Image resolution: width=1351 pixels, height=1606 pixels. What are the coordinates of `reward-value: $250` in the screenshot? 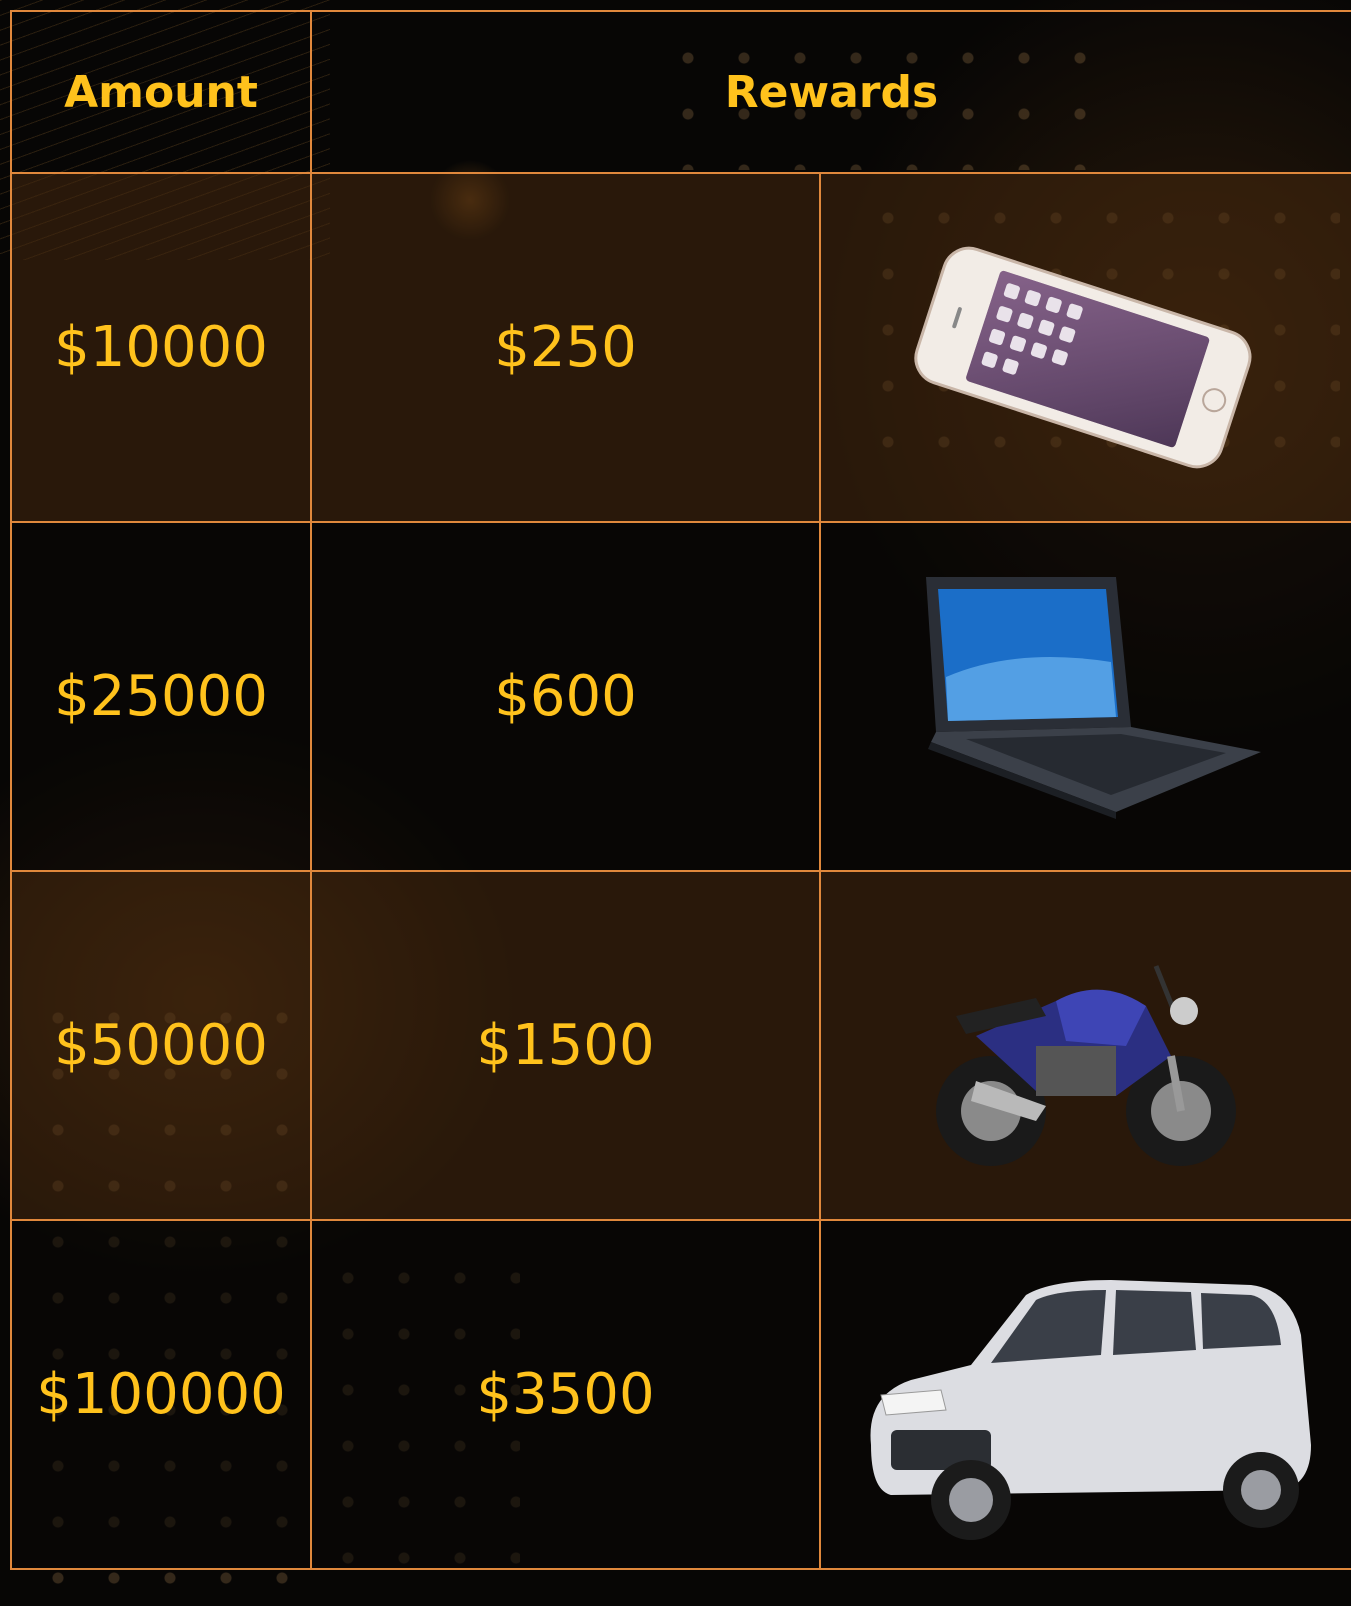 It's located at (565, 347).